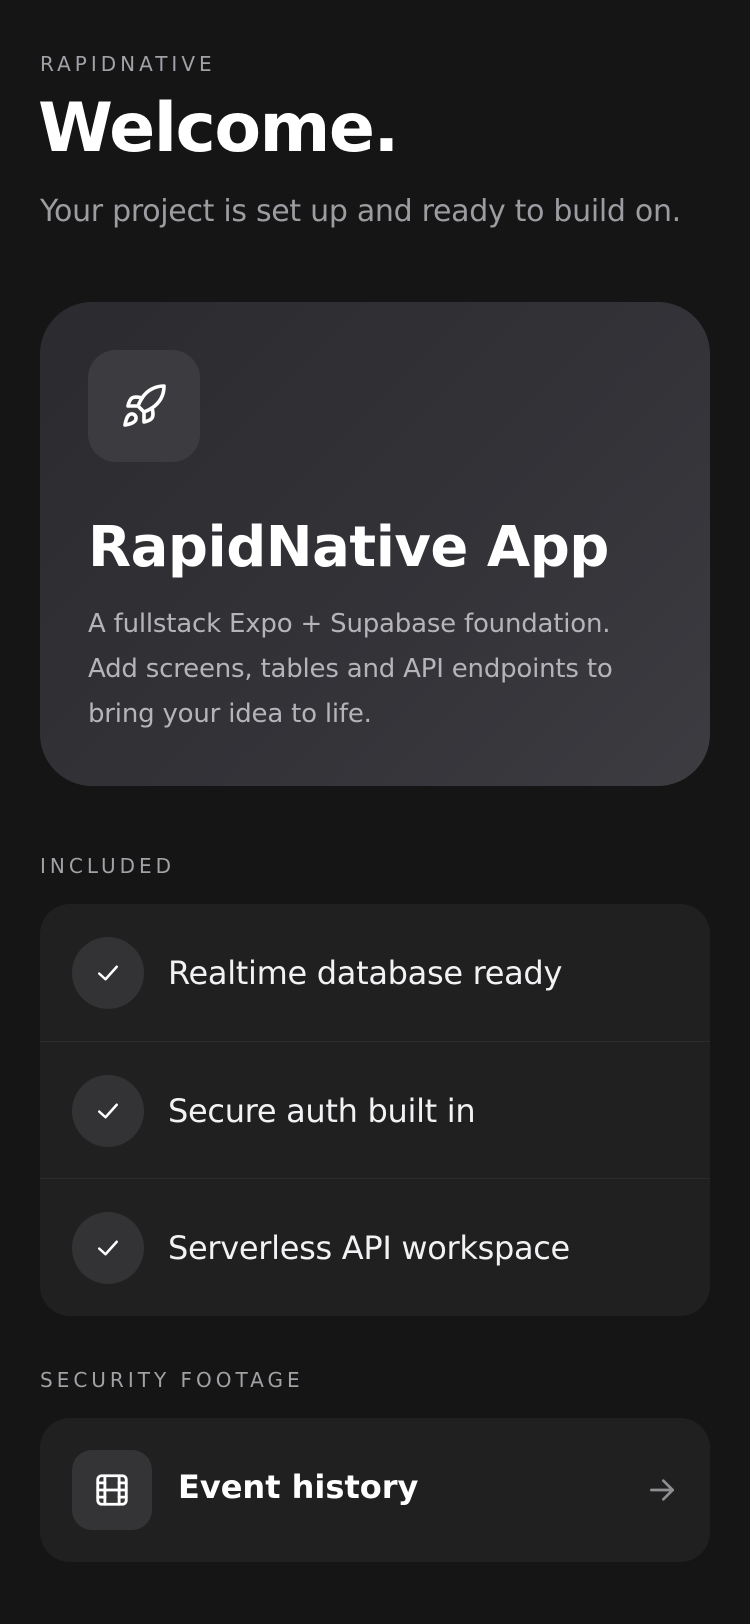 Image resolution: width=750 pixels, height=1624 pixels. Describe the element at coordinates (322, 1110) in the screenshot. I see `feature-label: Secure auth built in` at that location.